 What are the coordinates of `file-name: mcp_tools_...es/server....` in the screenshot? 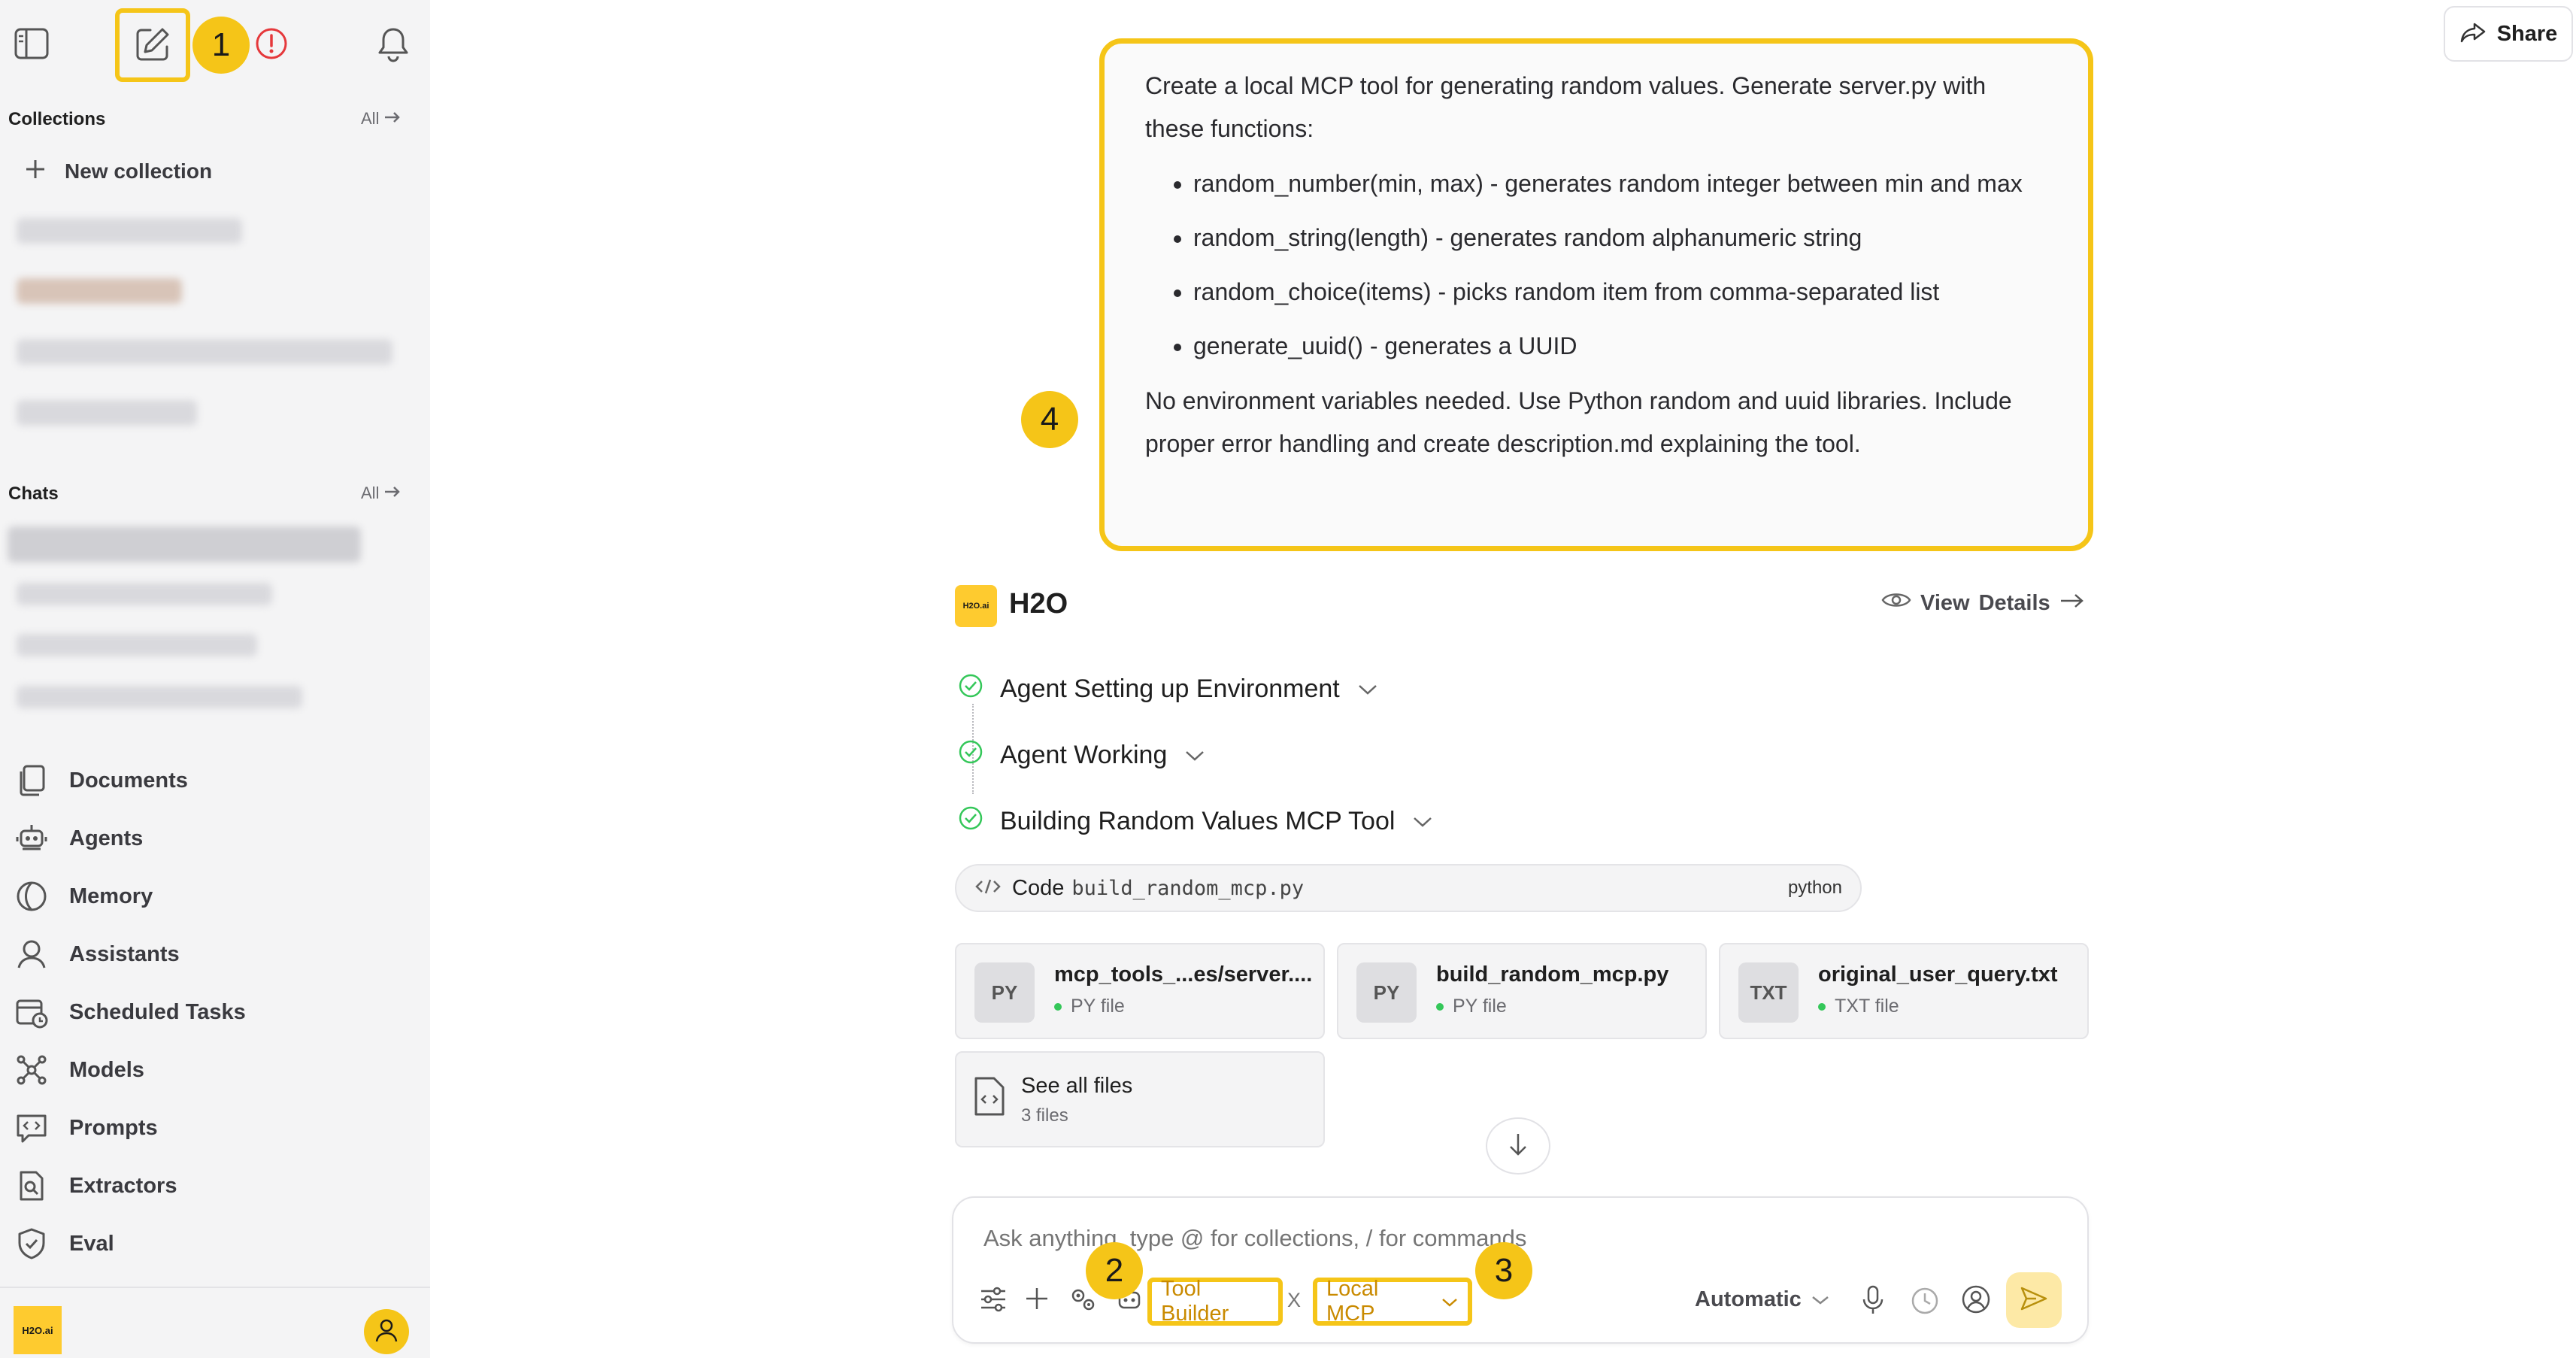 It's located at (1183, 974).